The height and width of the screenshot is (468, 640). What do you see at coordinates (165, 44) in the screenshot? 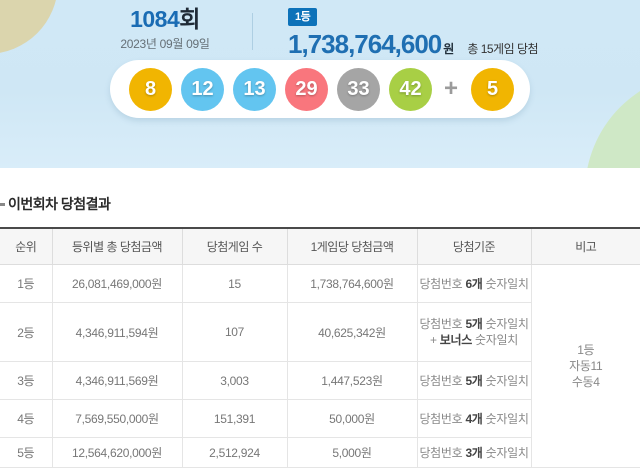
I see `draw-date: 2023년 09월 09일` at bounding box center [165, 44].